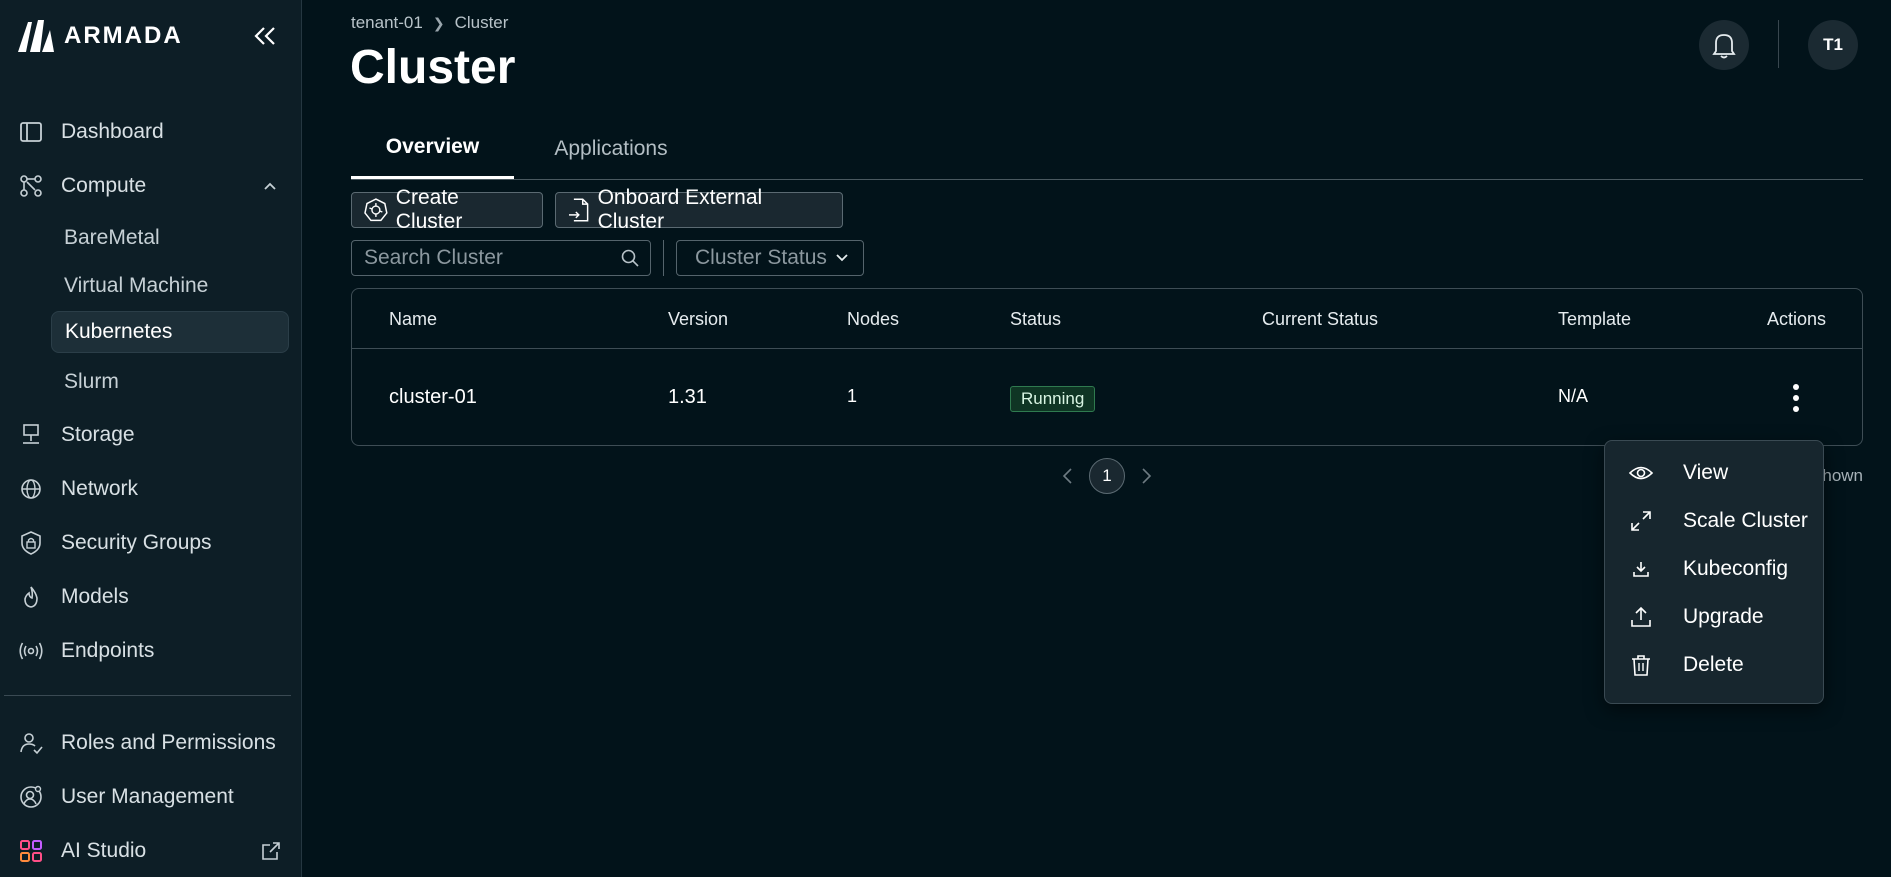 This screenshot has width=1891, height=877. I want to click on menu-item-label: Scale Cluster, so click(1745, 520).